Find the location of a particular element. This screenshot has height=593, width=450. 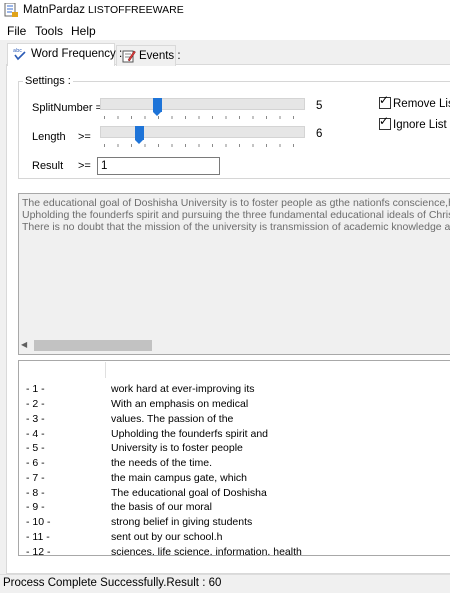

row-number: - 4 - is located at coordinates (35, 434).